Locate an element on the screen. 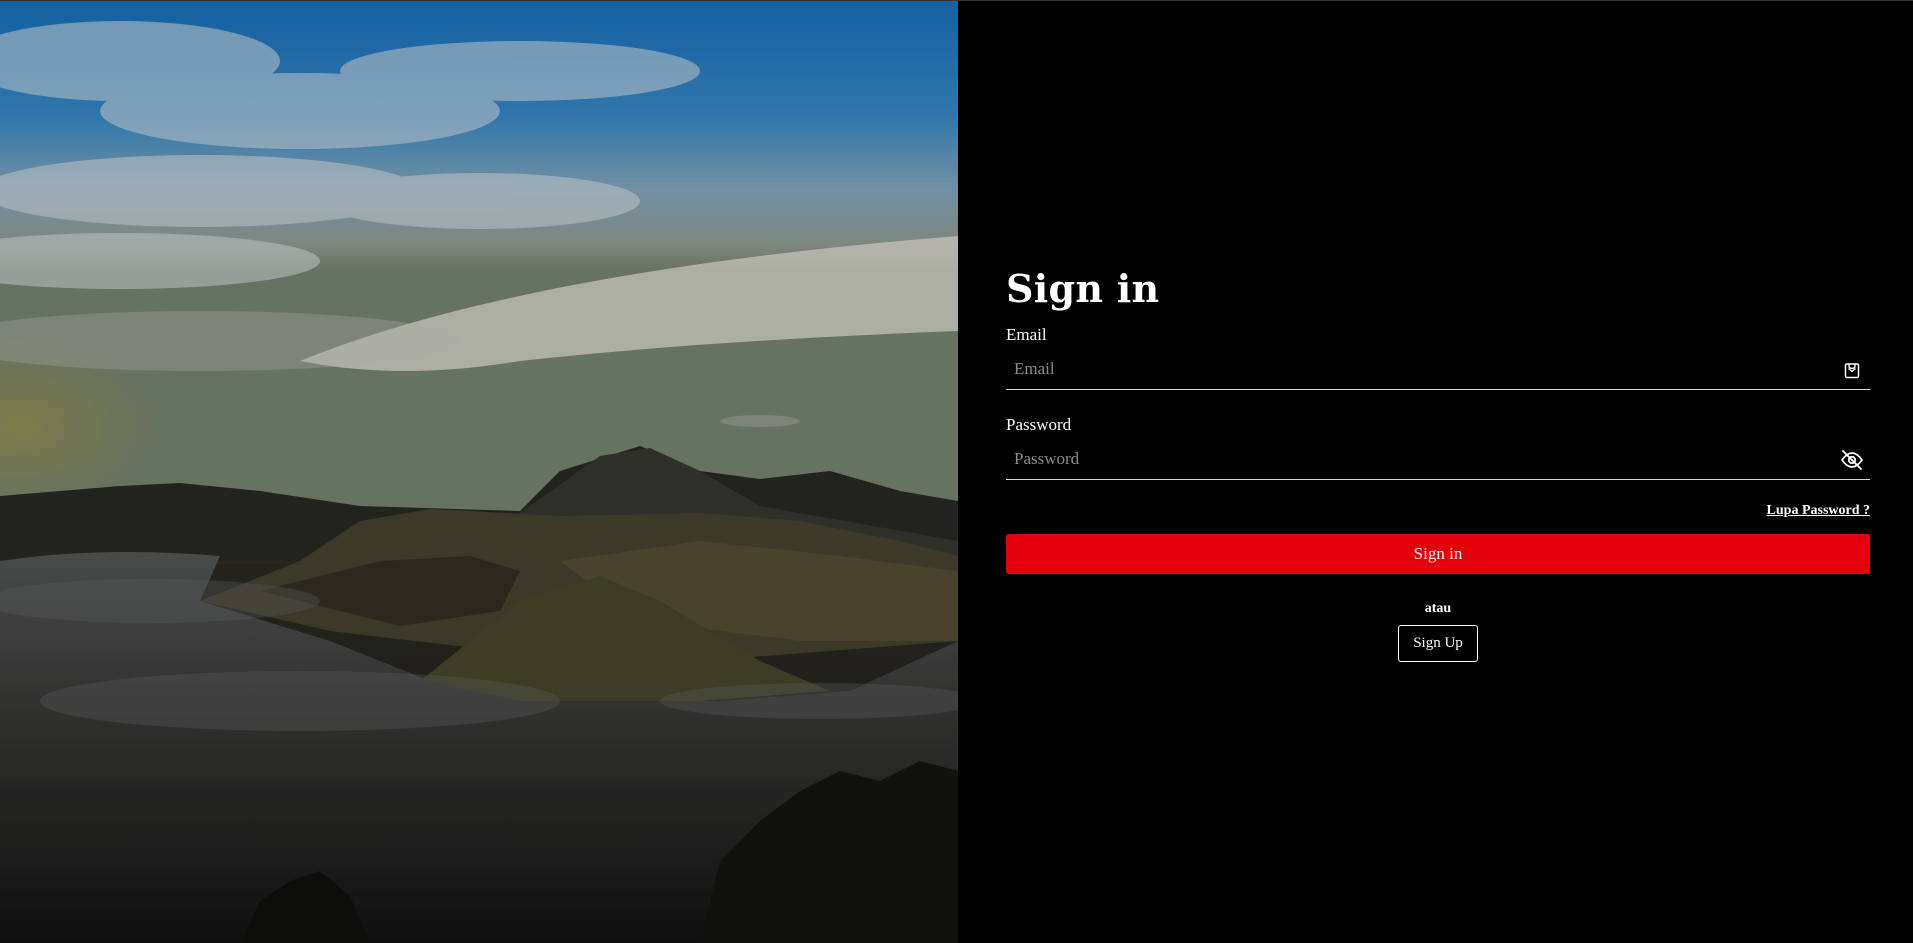  password-label: Password is located at coordinates (1039, 424).